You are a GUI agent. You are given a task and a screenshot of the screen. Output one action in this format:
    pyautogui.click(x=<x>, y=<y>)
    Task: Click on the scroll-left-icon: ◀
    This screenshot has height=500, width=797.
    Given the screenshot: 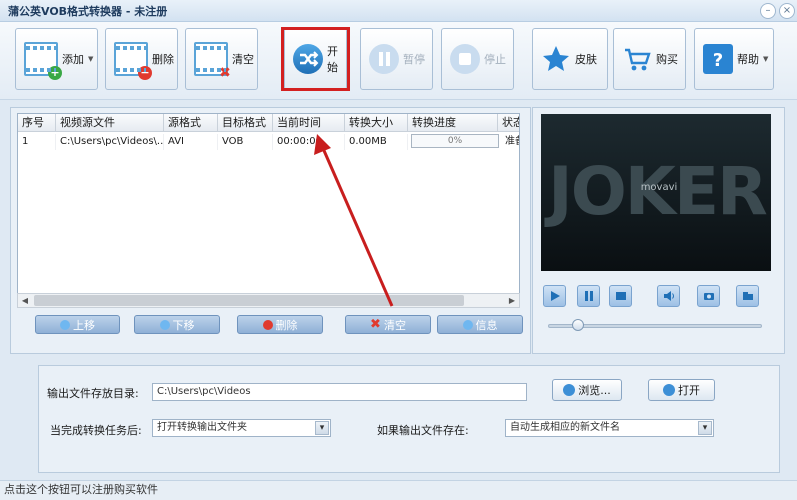 What is the action you would take?
    pyautogui.click(x=25, y=300)
    